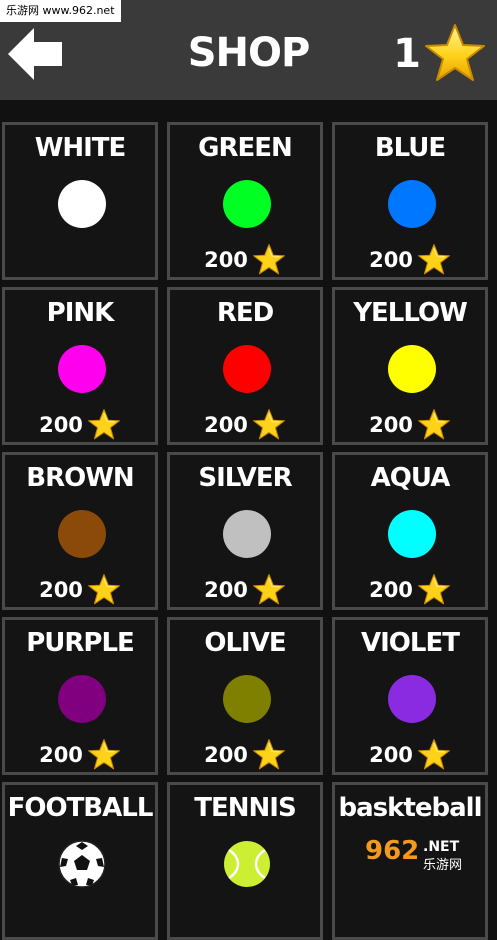  Describe the element at coordinates (442, 865) in the screenshot. I see `svg-text: 乐游网` at that location.